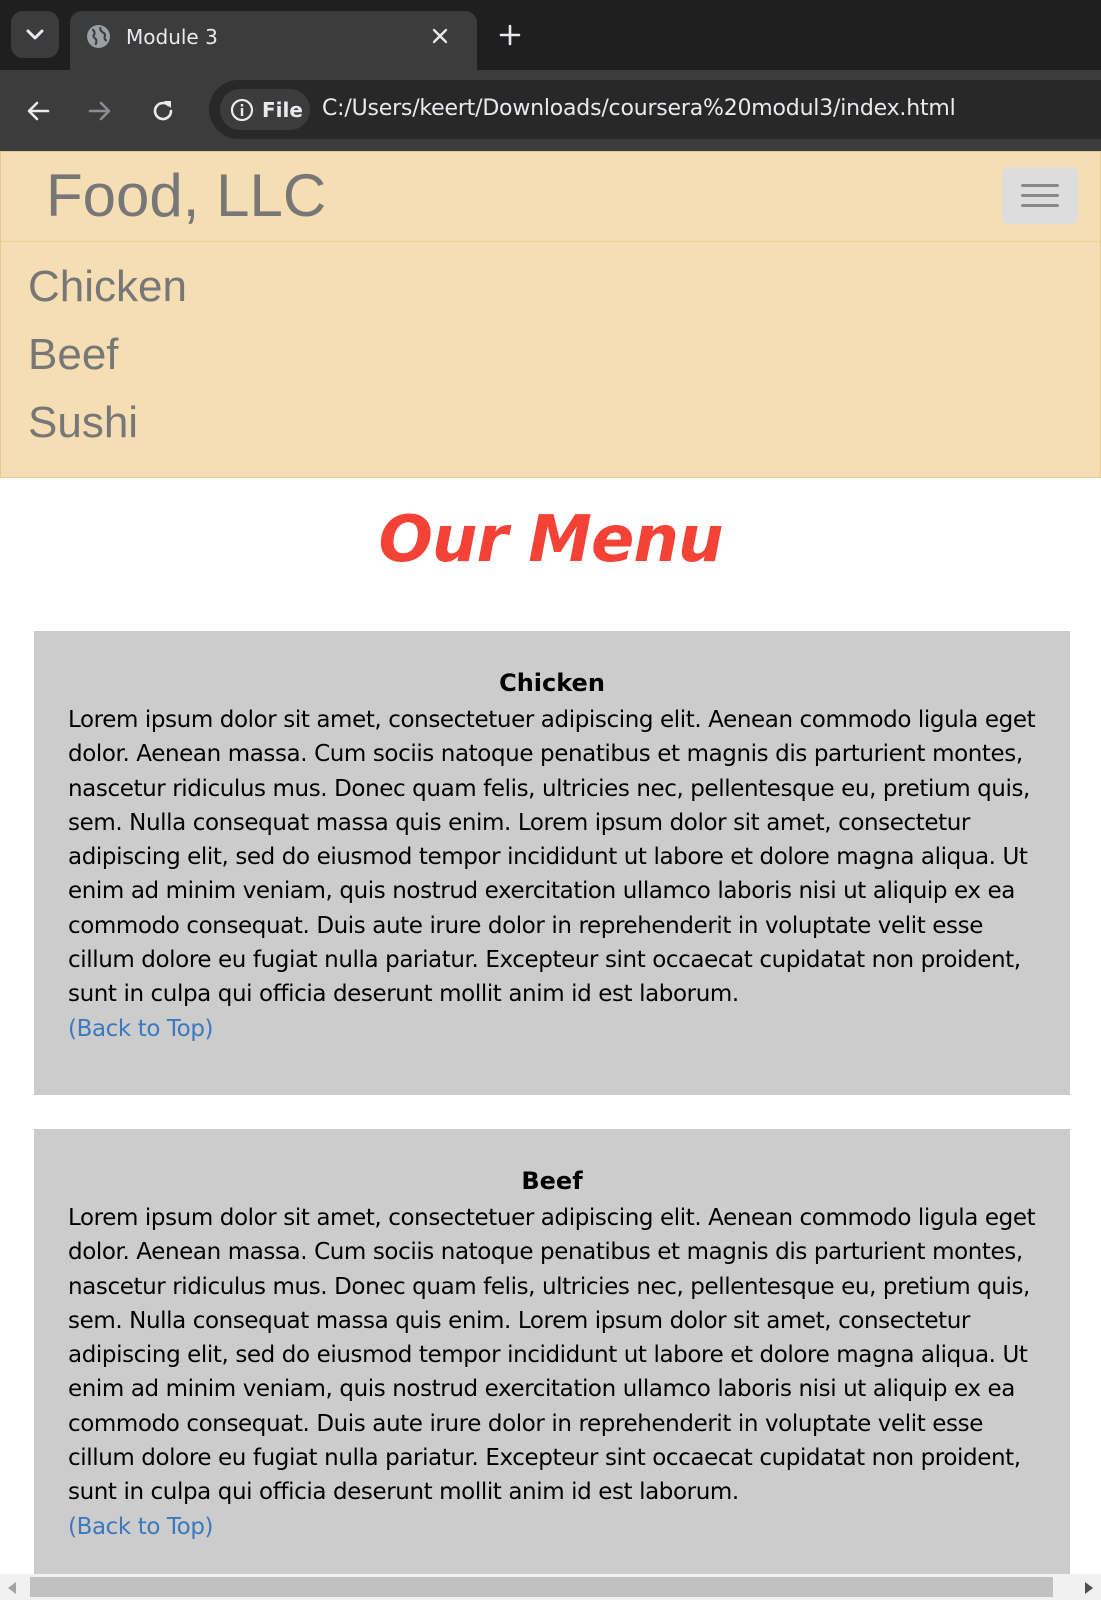 The image size is (1101, 1600). What do you see at coordinates (83, 423) in the screenshot?
I see `nav-link-sushi: Sushi` at bounding box center [83, 423].